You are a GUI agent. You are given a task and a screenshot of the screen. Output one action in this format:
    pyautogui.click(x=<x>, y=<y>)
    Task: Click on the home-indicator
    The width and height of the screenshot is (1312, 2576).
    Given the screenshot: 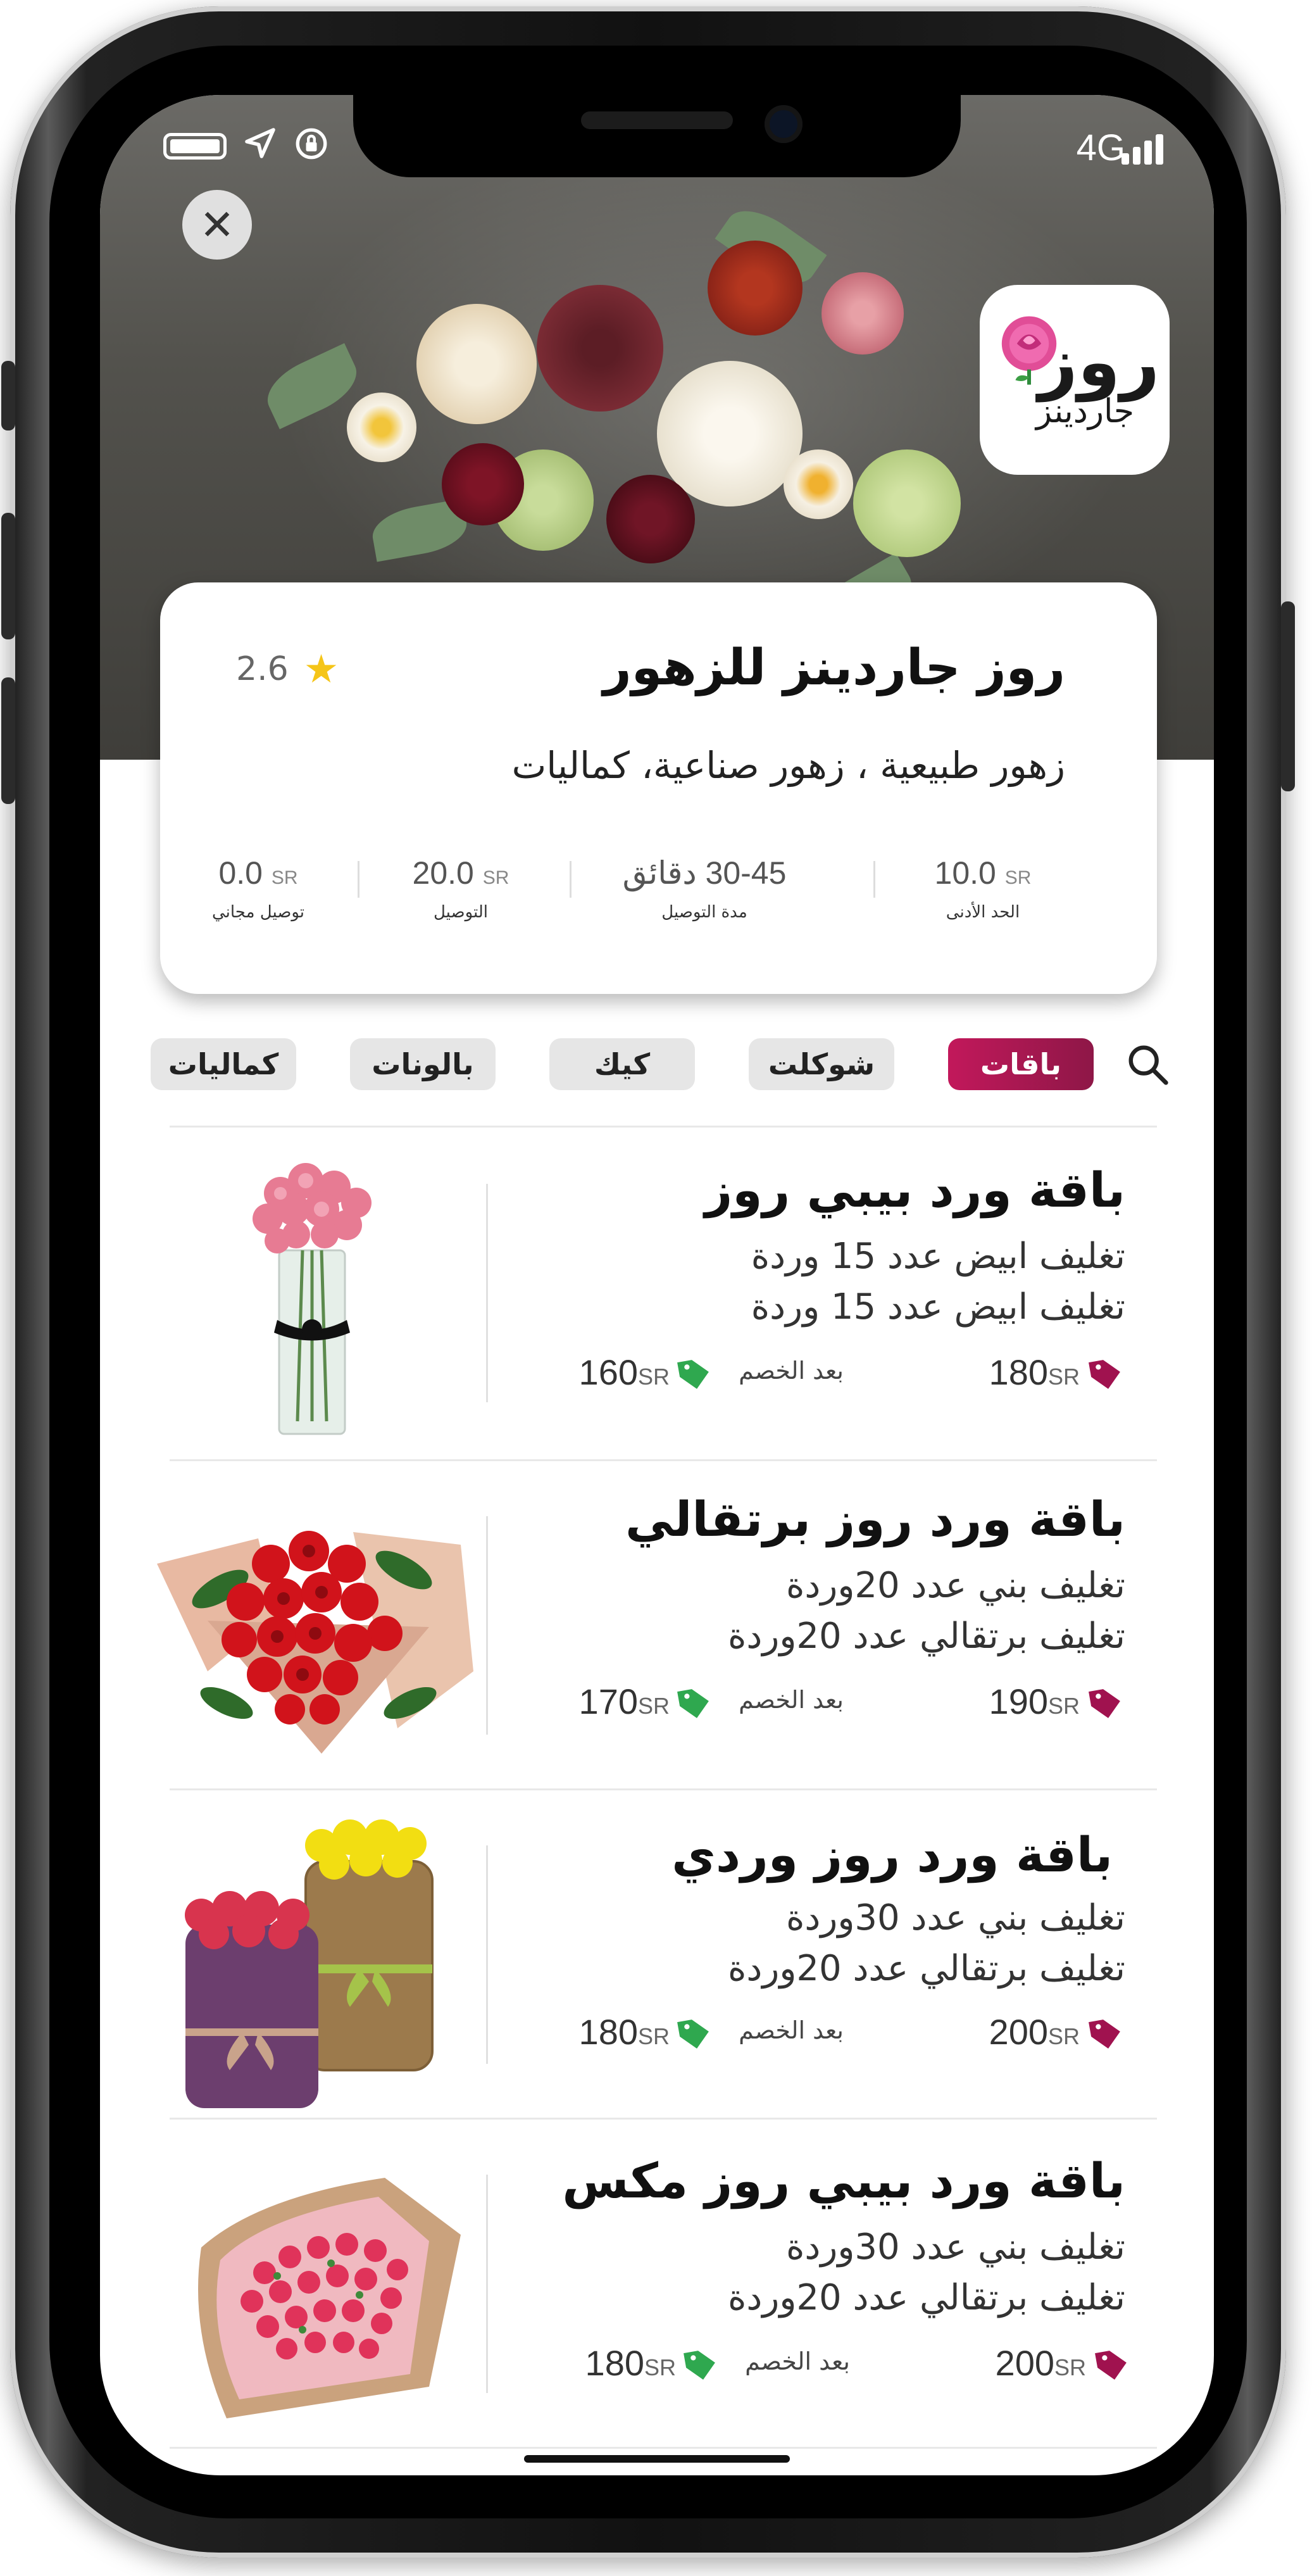 What is the action you would take?
    pyautogui.click(x=657, y=2459)
    